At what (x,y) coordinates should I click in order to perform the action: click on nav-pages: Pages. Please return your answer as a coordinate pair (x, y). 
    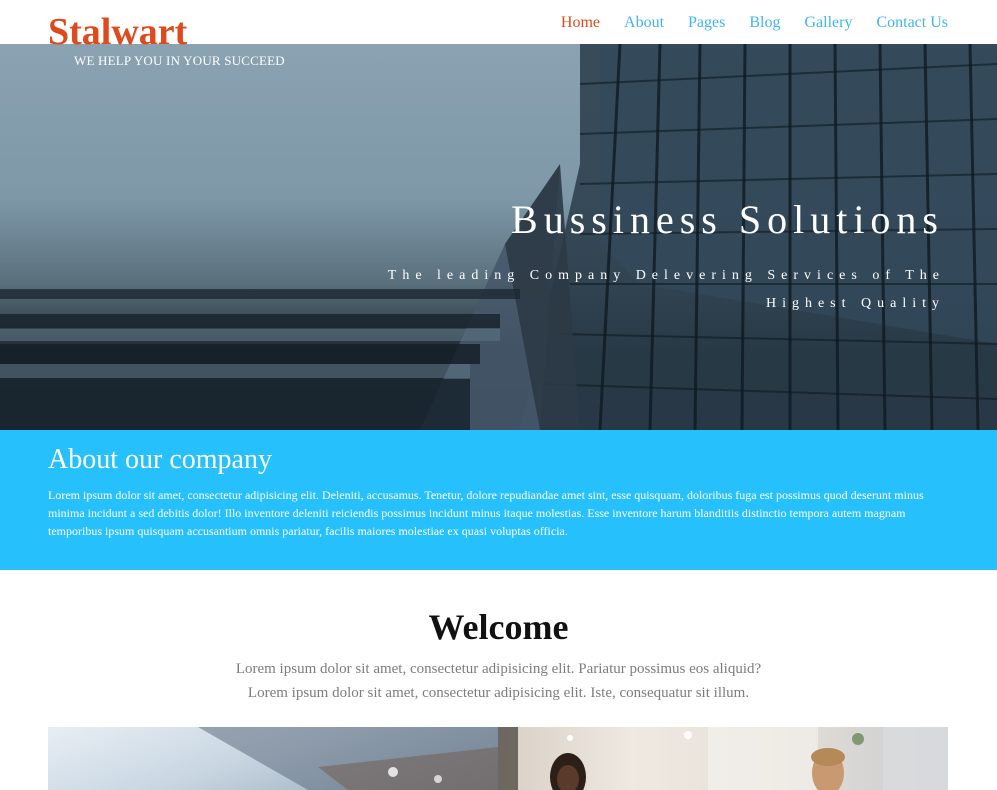
    Looking at the image, I should click on (706, 23).